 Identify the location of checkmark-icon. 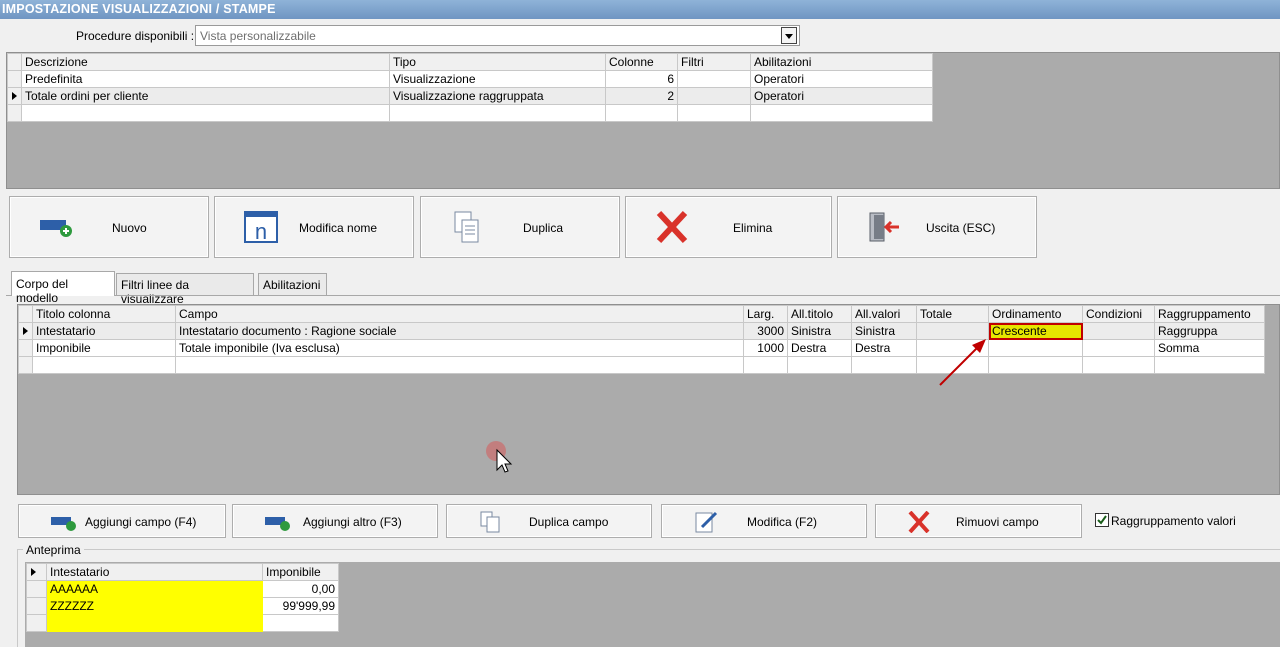
(1102, 520).